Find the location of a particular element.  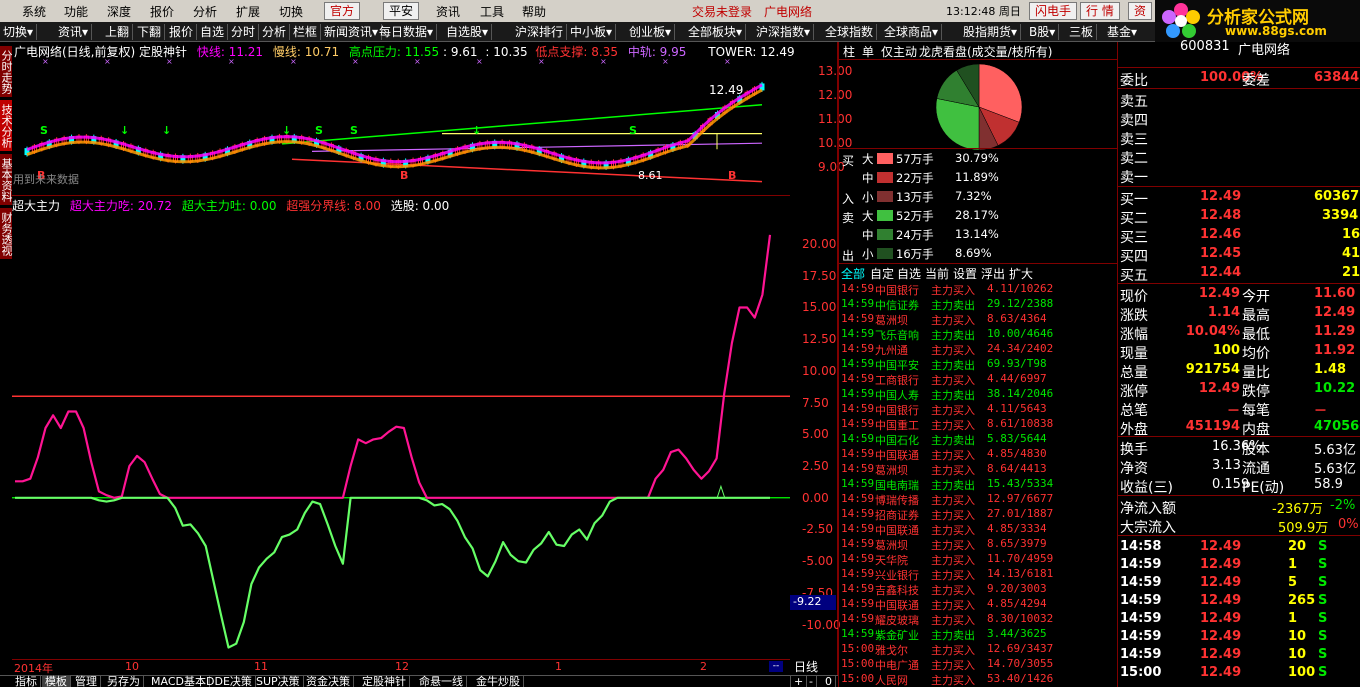

vtab-fundamental: 基本资料 is located at coordinates (6, 180).